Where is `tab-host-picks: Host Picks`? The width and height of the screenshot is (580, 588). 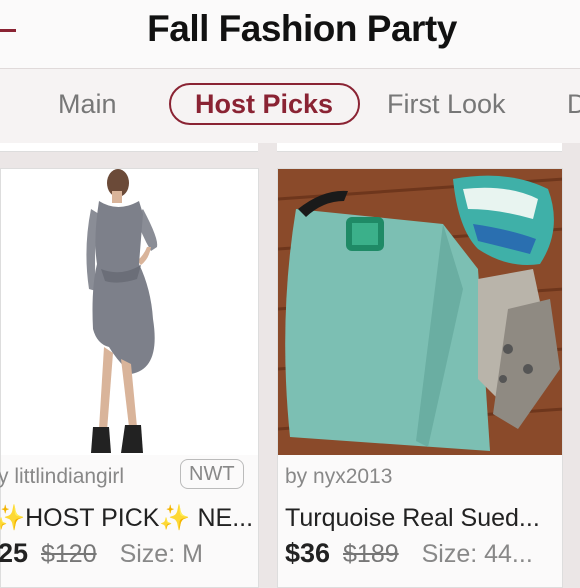
tab-host-picks: Host Picks is located at coordinates (264, 104).